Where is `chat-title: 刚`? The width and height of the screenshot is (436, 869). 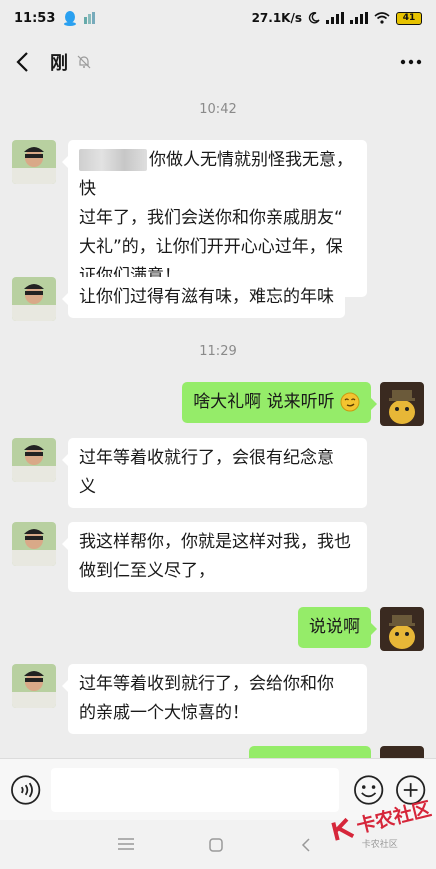
chat-title: 刚 is located at coordinates (59, 63).